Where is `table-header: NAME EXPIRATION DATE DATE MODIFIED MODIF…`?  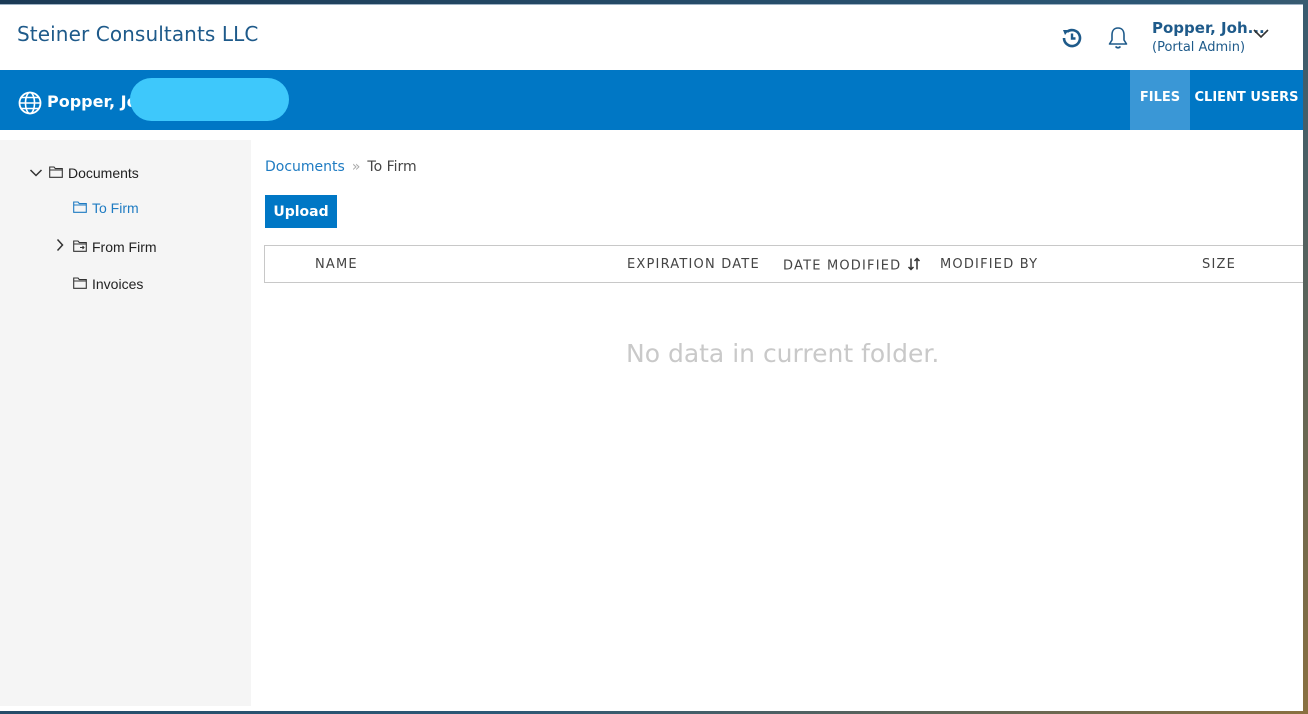
table-header: NAME EXPIRATION DATE DATE MODIFIED MODIF… is located at coordinates (783, 264).